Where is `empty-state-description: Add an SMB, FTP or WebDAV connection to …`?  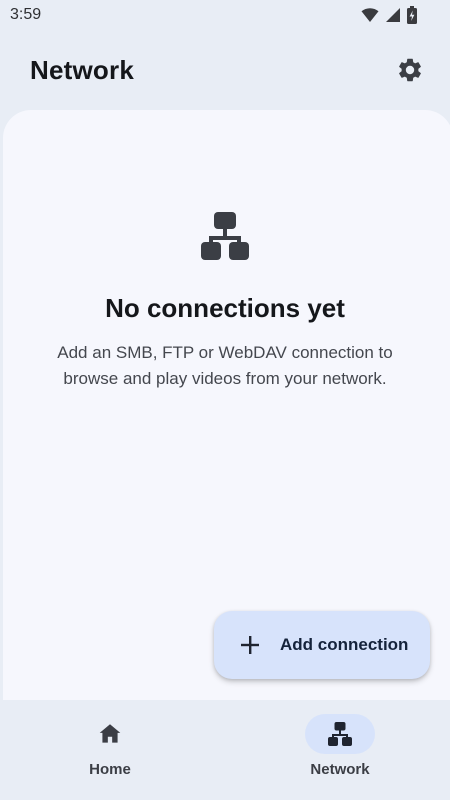
empty-state-description: Add an SMB, FTP or WebDAV connection to … is located at coordinates (225, 365).